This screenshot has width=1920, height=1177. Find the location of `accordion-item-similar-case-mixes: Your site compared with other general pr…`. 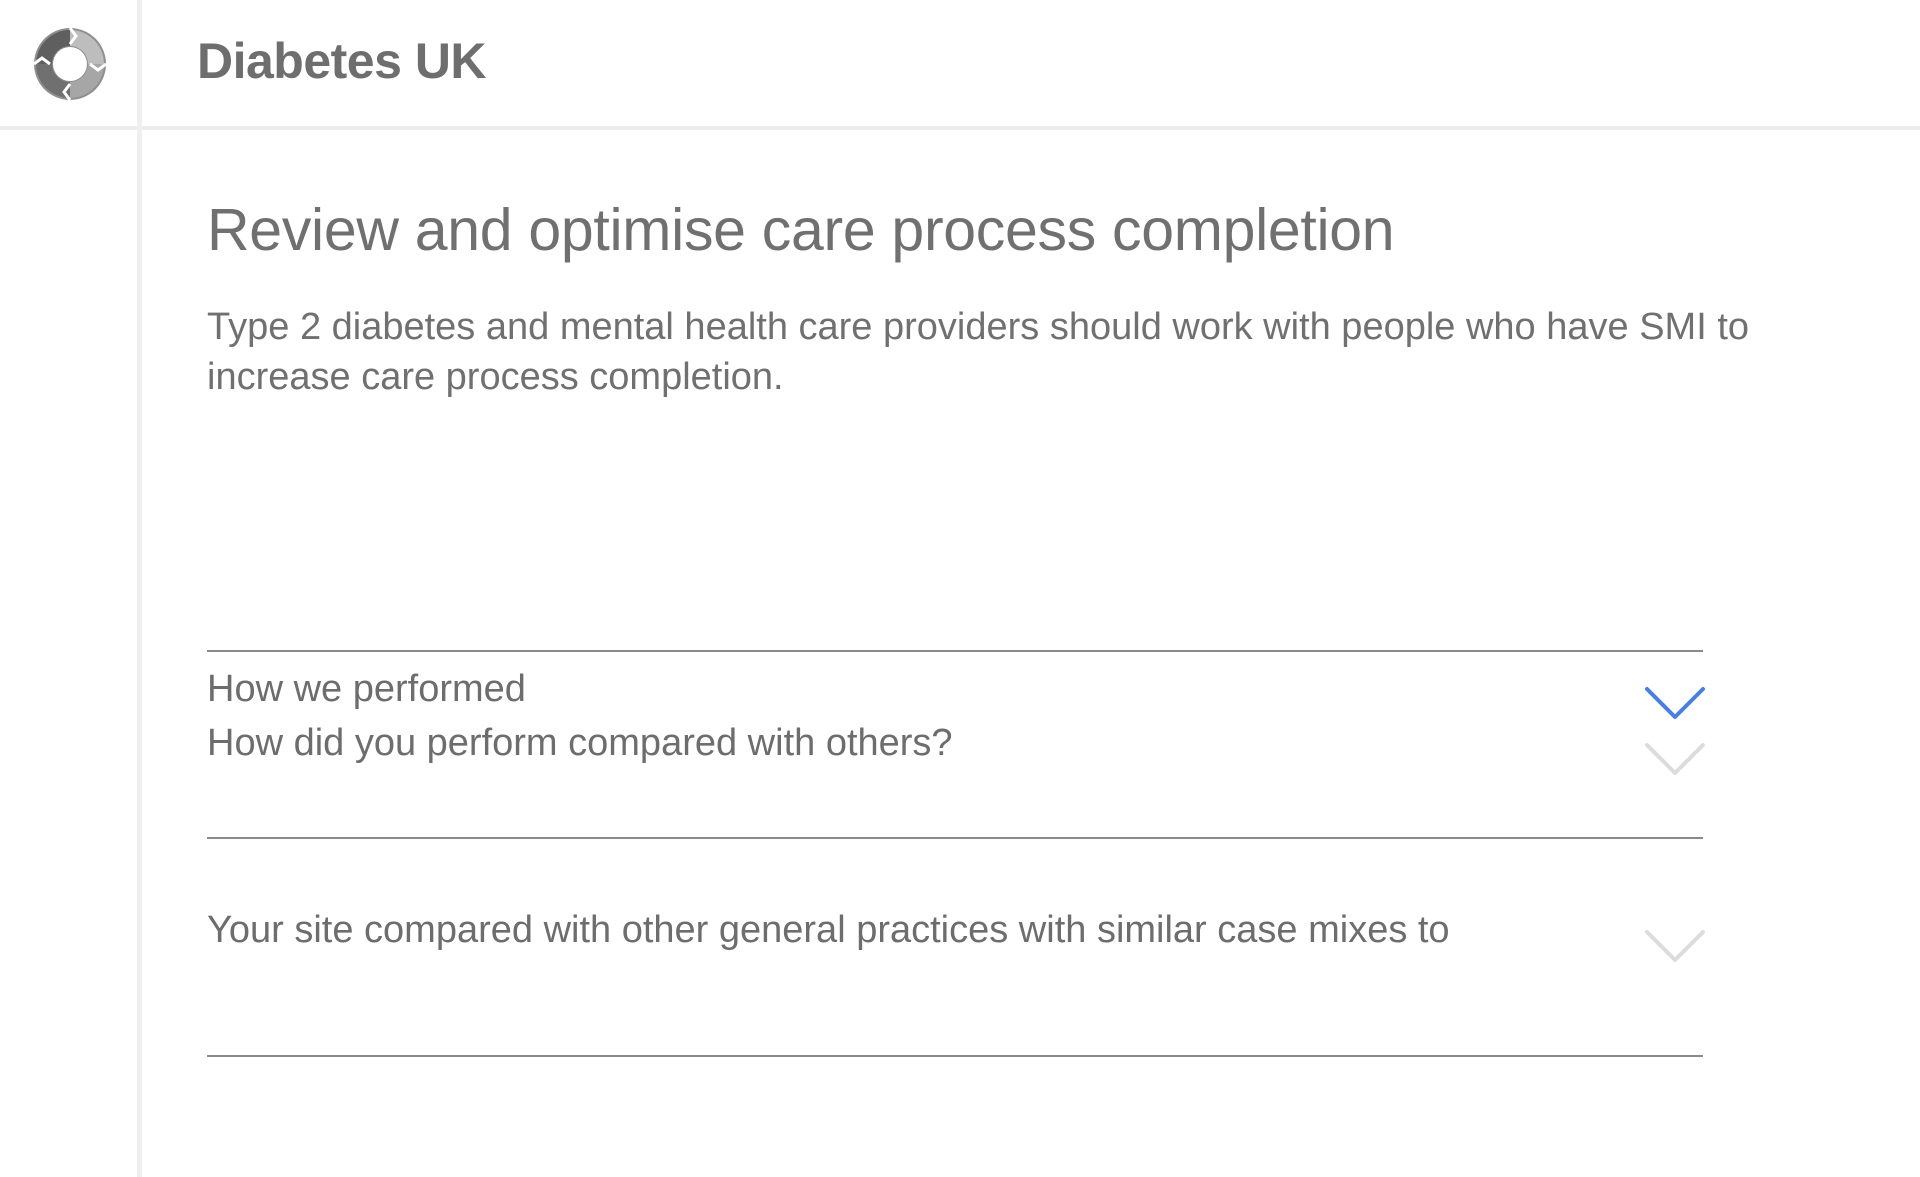

accordion-item-similar-case-mixes: Your site compared with other general pr… is located at coordinates (956, 948).